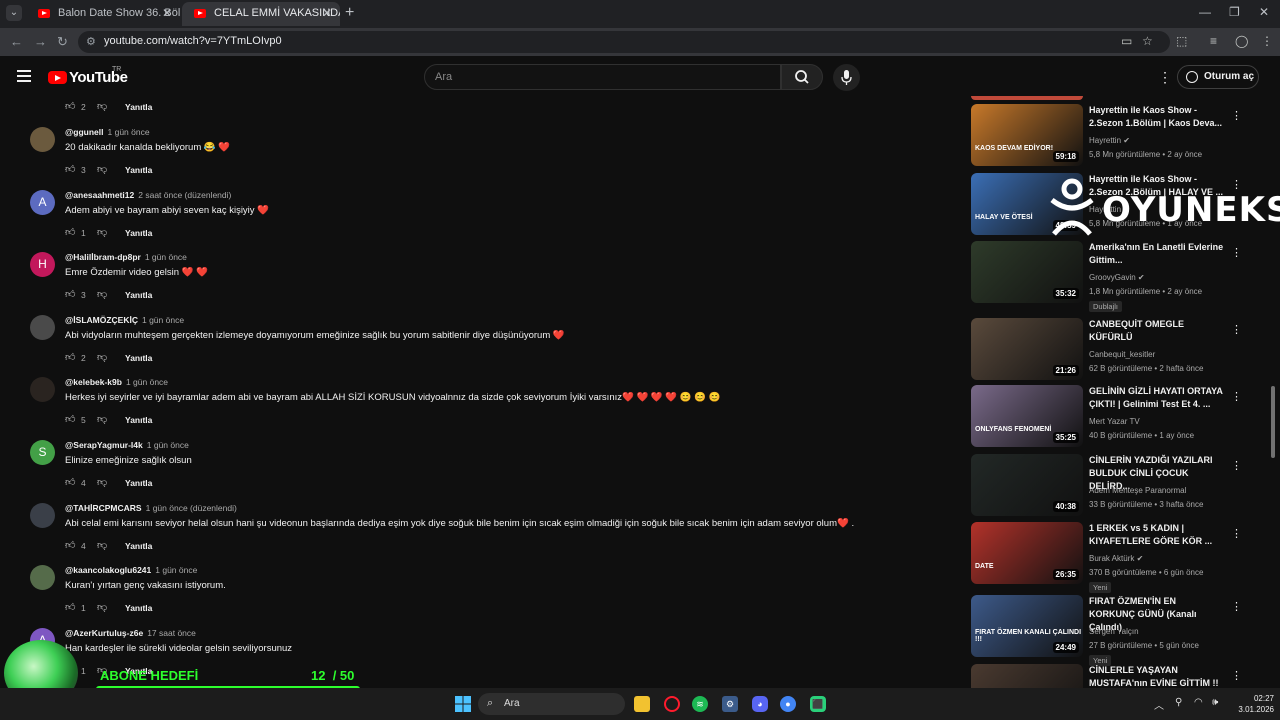 This screenshot has width=1280, height=720. I want to click on video-channel: Burak Aktürk ✔, so click(1116, 558).